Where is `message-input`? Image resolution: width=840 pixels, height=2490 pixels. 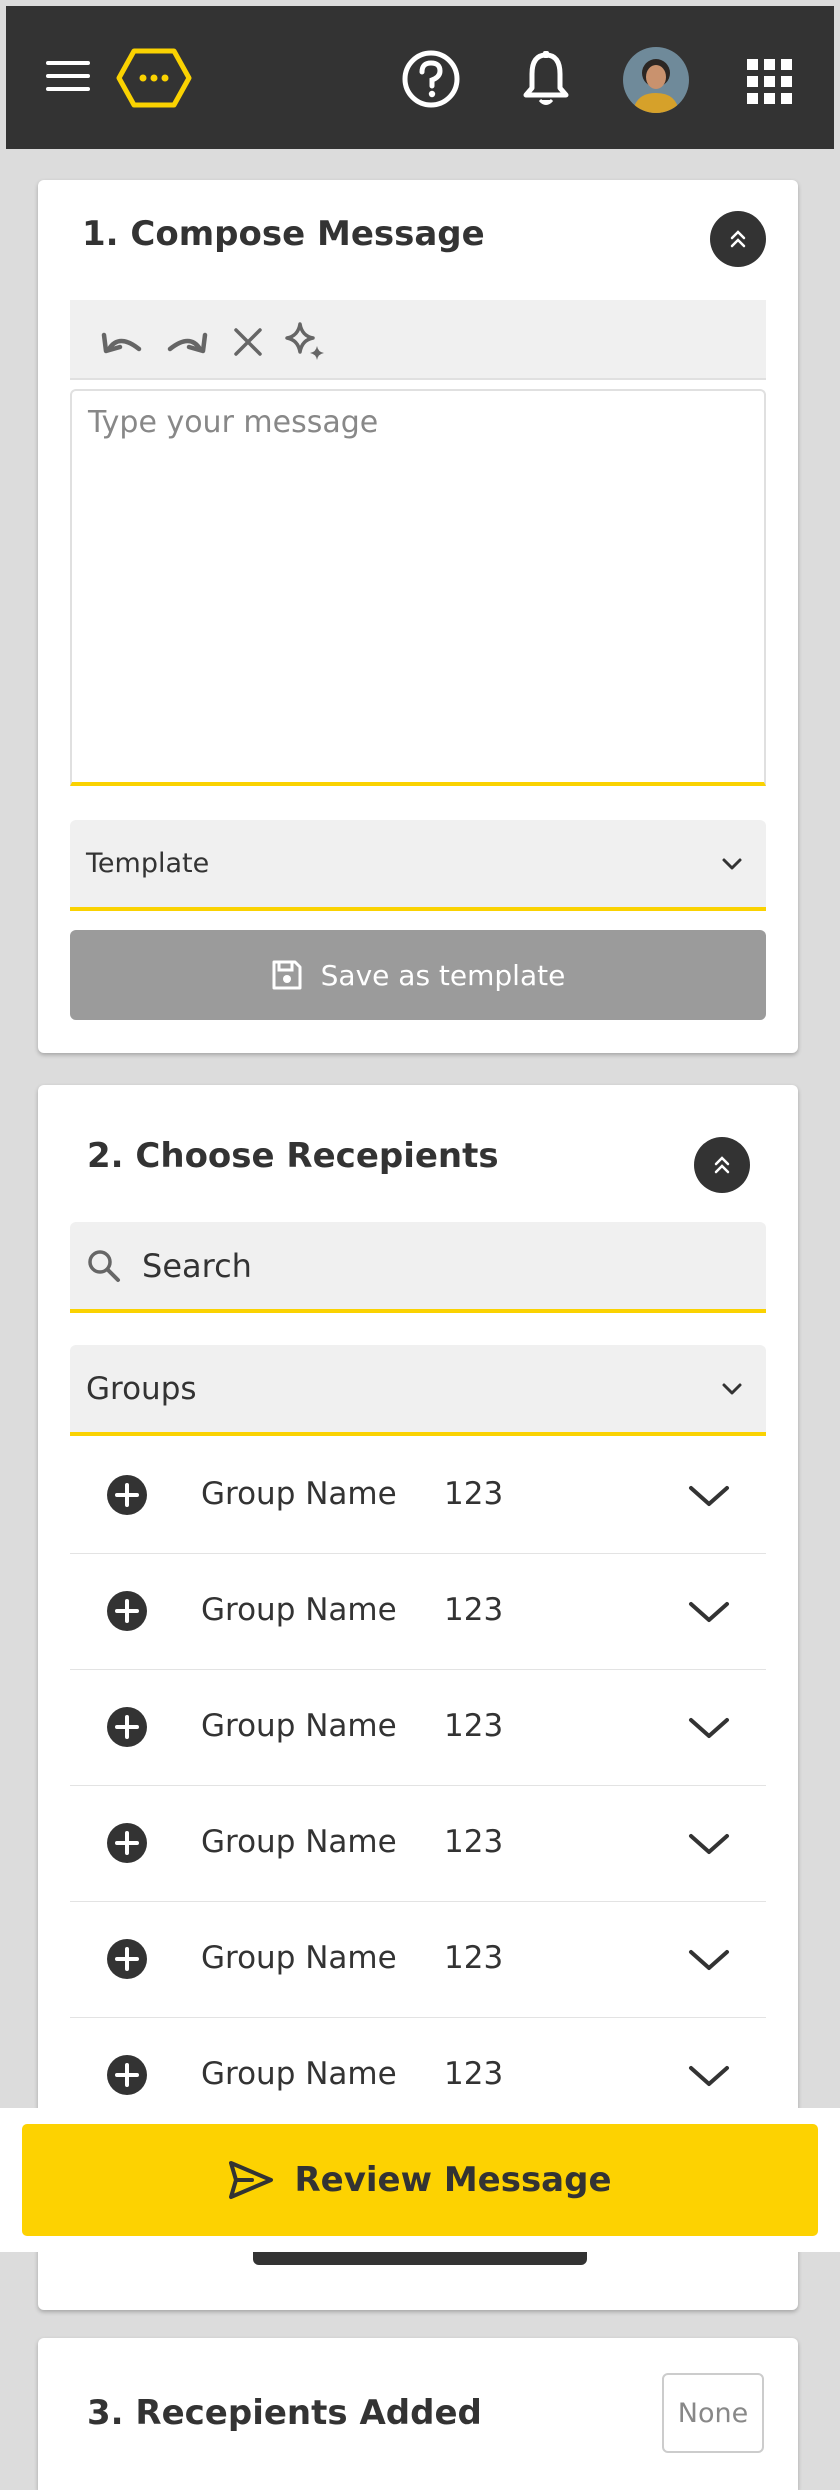
message-input is located at coordinates (418, 587).